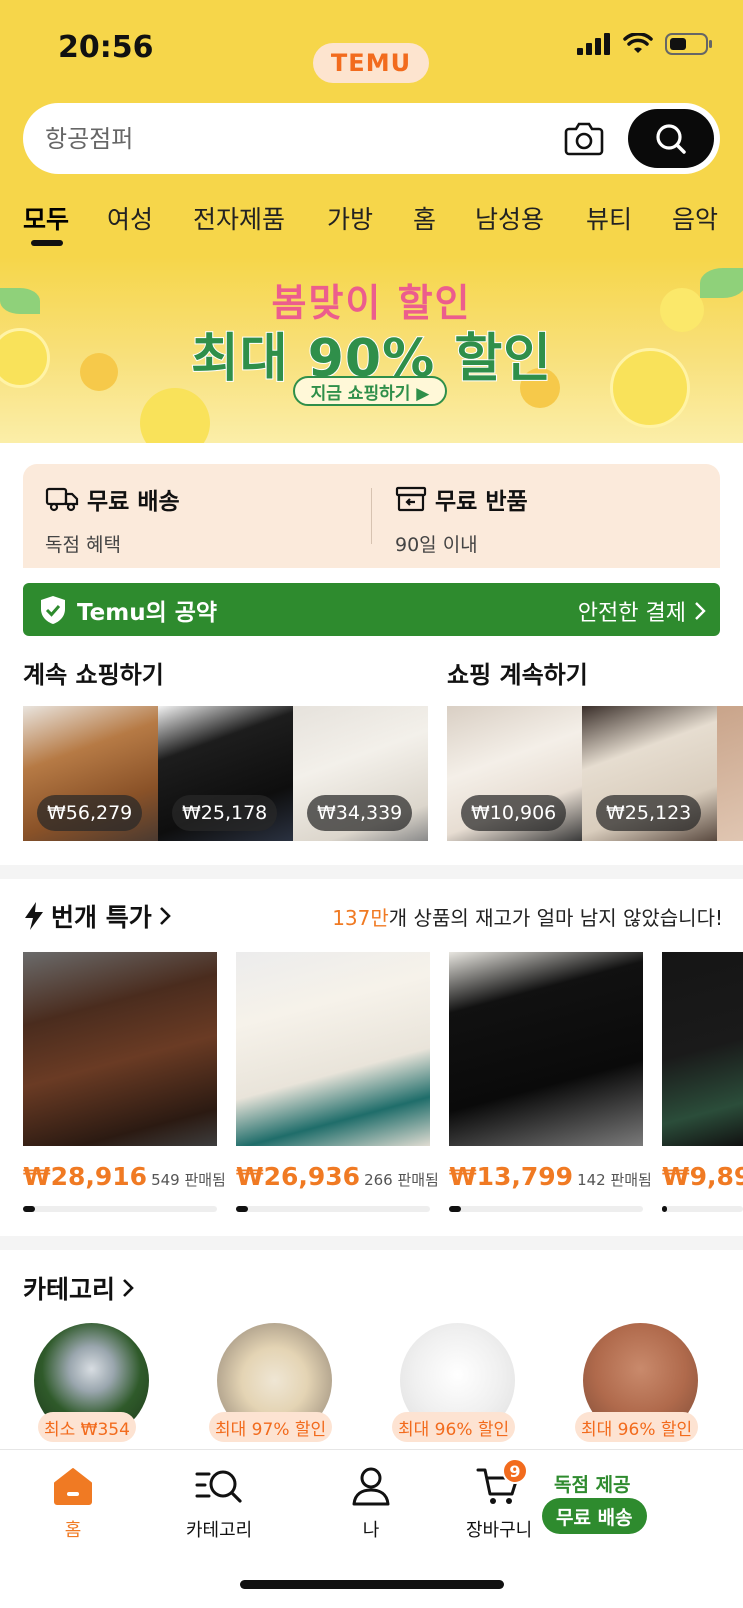  Describe the element at coordinates (225, 813) in the screenshot. I see `price-pill: ₩25,178` at that location.